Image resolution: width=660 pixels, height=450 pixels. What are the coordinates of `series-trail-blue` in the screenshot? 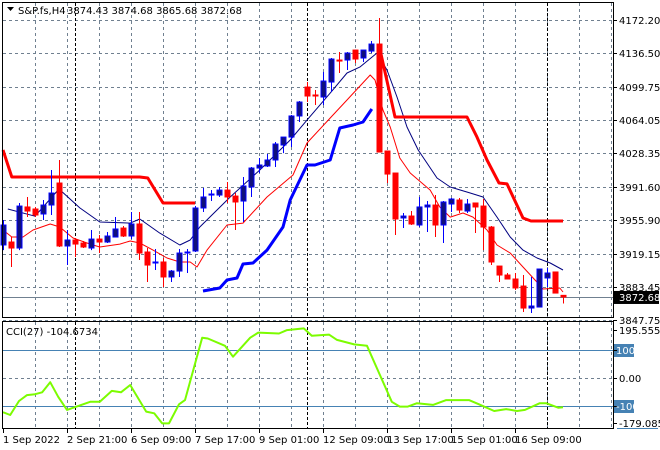 It's located at (288, 200).